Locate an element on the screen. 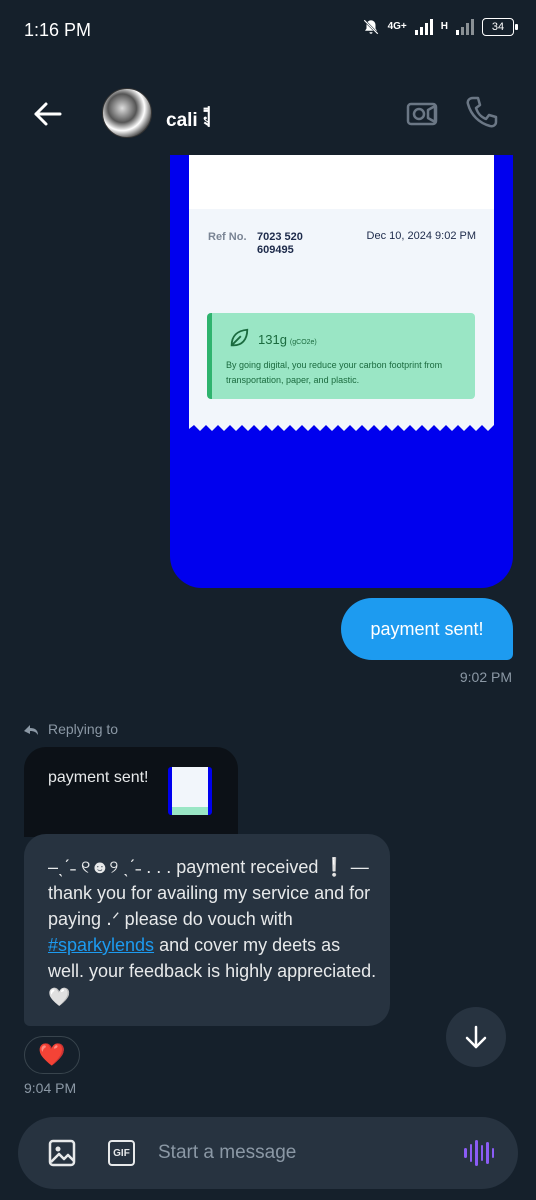 Image resolution: width=536 pixels, height=1200 pixels. heart-reaction-emoji: ❤️ is located at coordinates (52, 1054).